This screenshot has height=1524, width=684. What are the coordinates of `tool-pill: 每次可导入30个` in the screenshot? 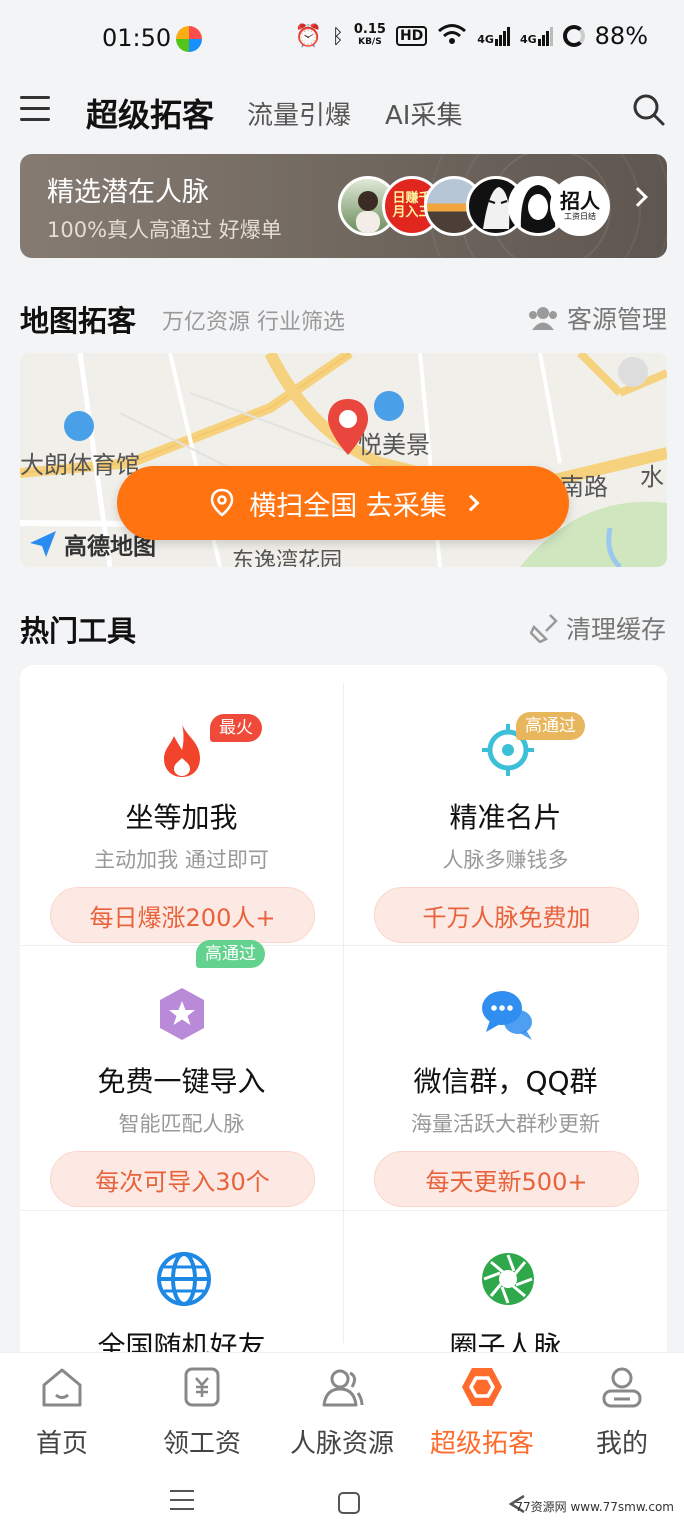 It's located at (182, 1179).